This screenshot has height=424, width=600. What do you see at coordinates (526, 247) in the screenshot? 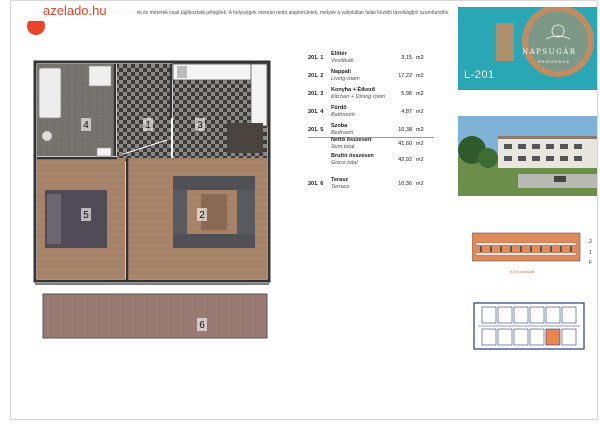
I see `facade-elevation` at bounding box center [526, 247].